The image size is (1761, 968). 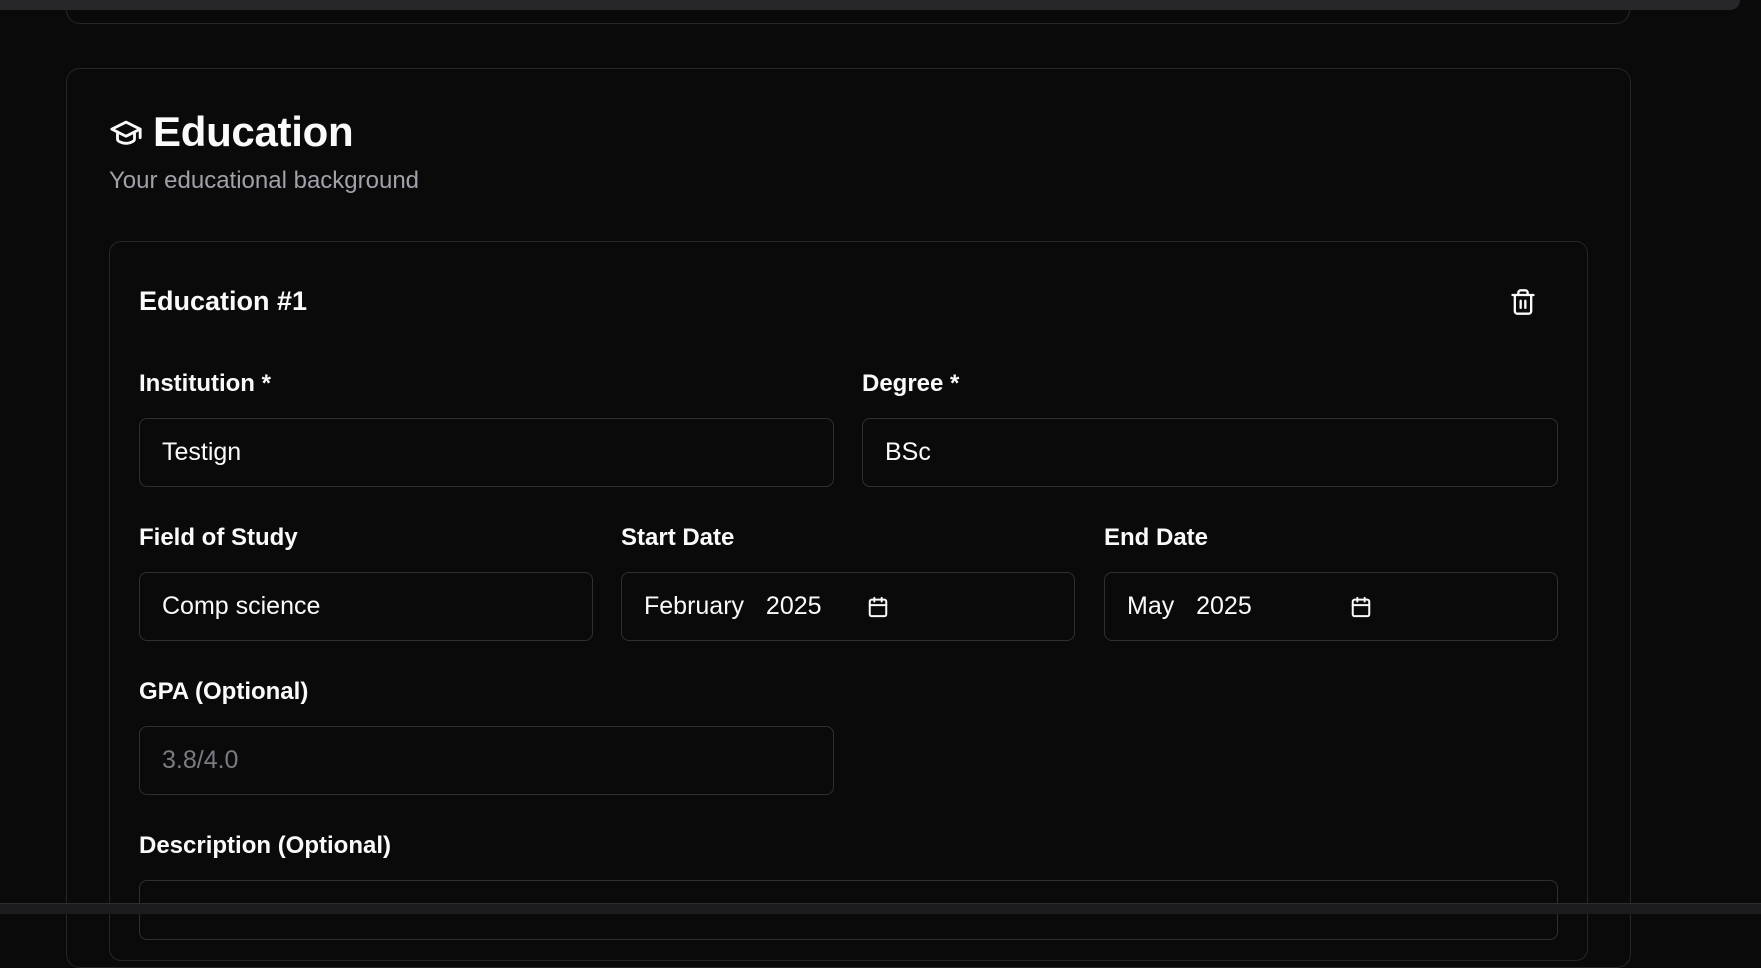 I want to click on trash-icon, so click(x=1523, y=302).